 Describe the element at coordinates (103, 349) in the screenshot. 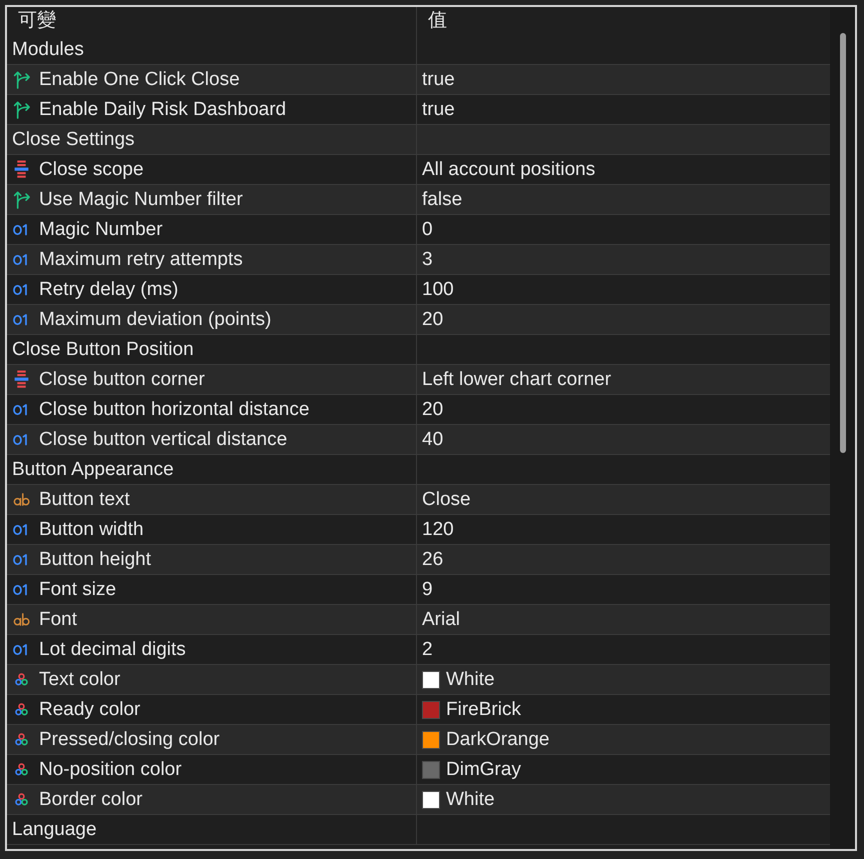

I see `category-label: Close Button Position` at that location.